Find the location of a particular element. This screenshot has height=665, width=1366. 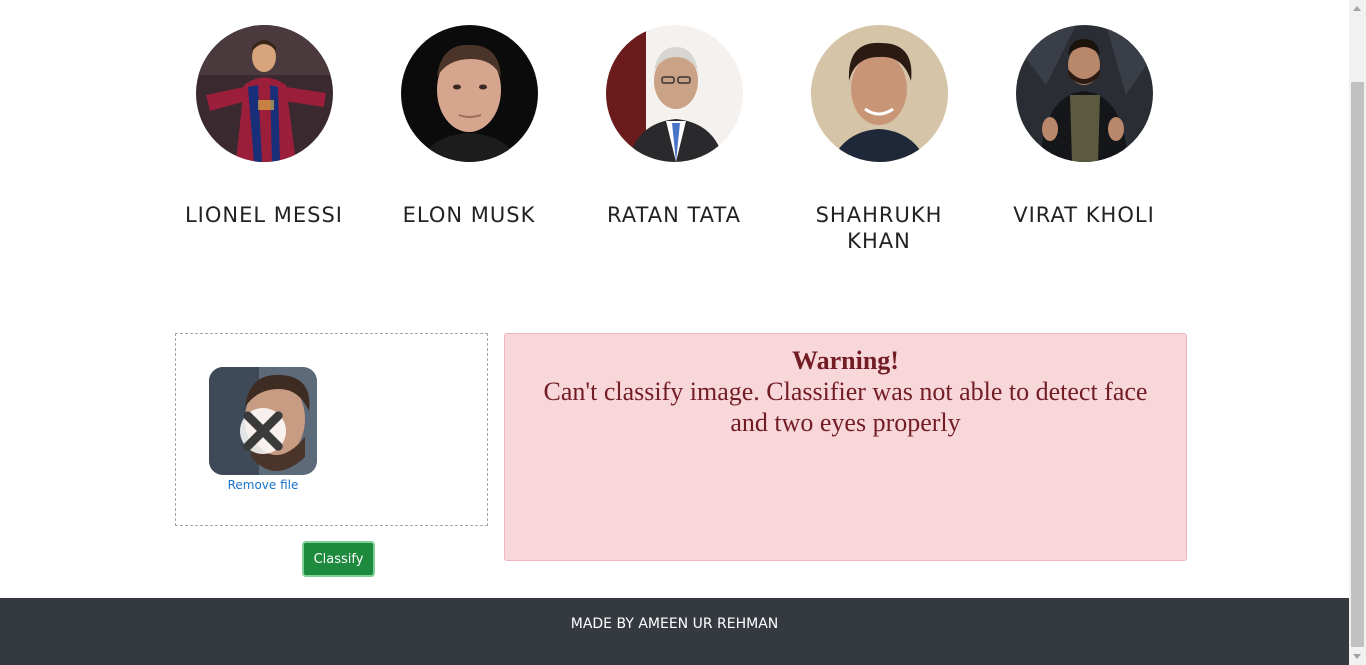

celebrity-card-elon-musk: ELON MUSK is located at coordinates (469, 126).